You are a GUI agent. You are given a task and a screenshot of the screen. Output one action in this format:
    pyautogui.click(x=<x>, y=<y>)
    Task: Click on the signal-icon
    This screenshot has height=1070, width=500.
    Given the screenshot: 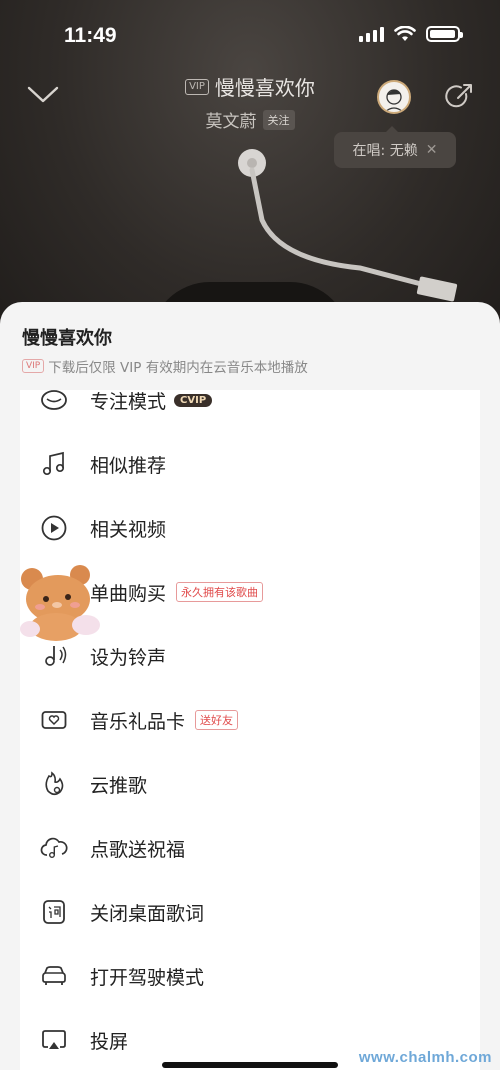 What is the action you would take?
    pyautogui.click(x=371, y=34)
    